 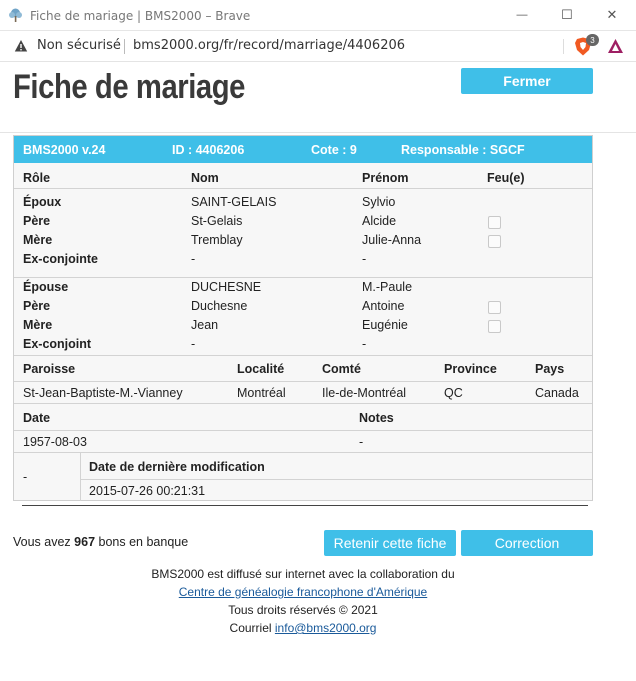 What do you see at coordinates (42, 542) in the screenshot?
I see `bank-prefix: Vous avez` at bounding box center [42, 542].